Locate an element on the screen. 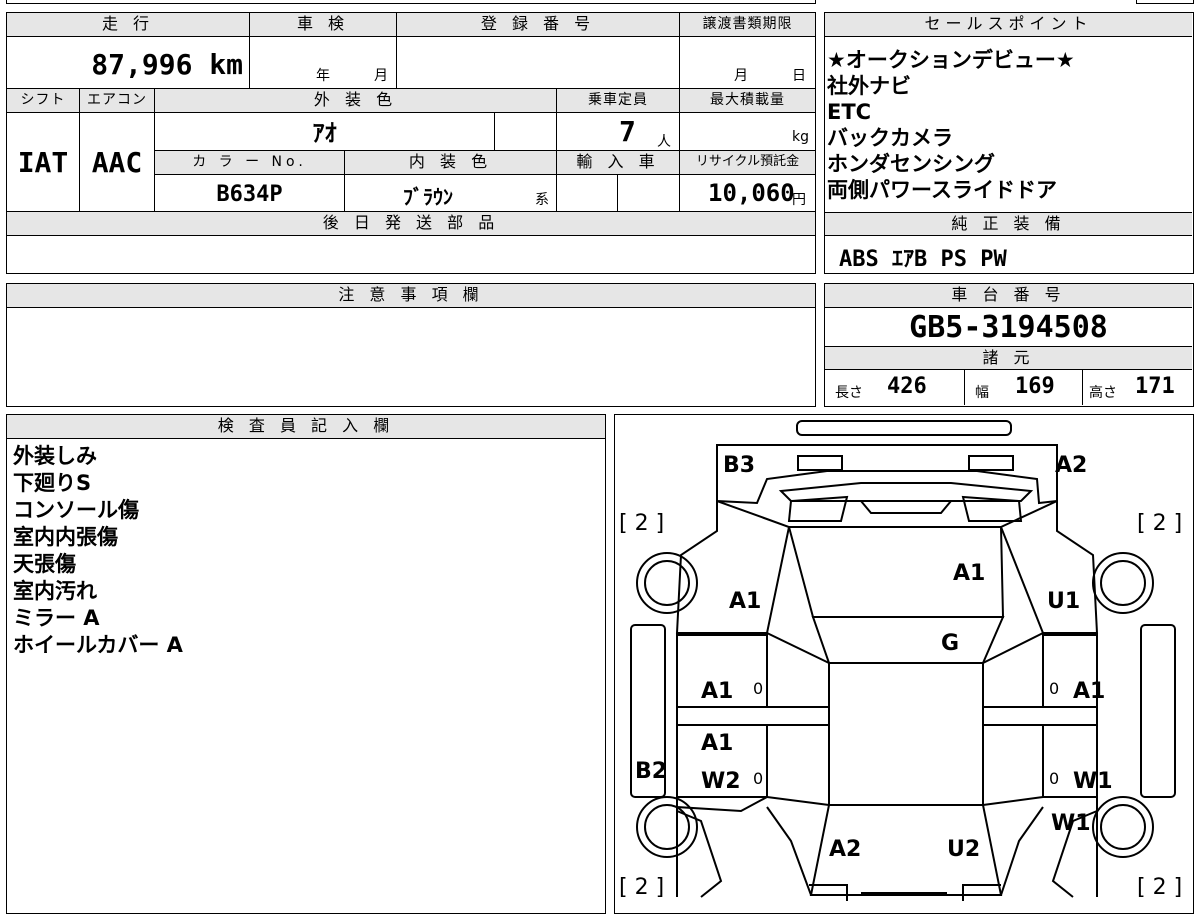 This screenshot has width=1200, height=914. mark-glass: G is located at coordinates (950, 643).